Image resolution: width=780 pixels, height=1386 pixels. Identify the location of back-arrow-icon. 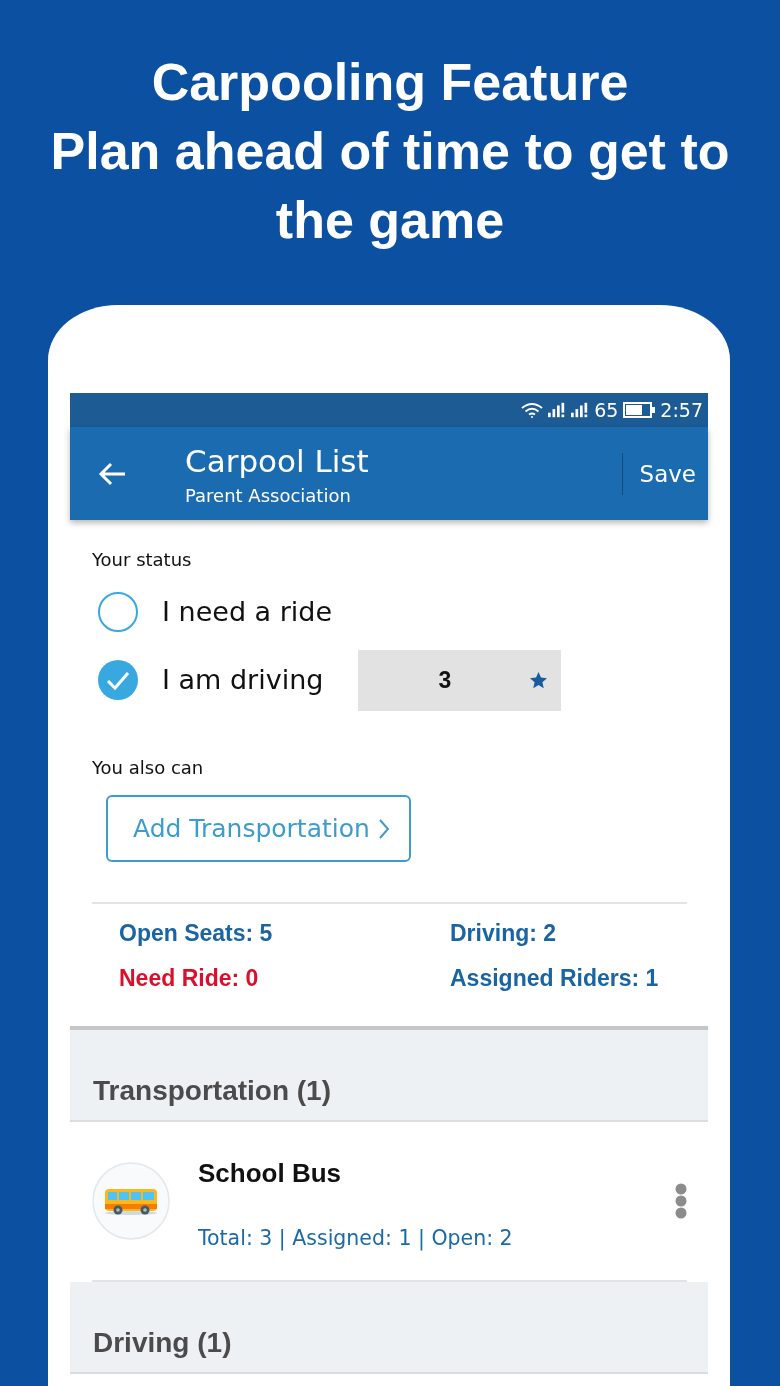
(112, 473).